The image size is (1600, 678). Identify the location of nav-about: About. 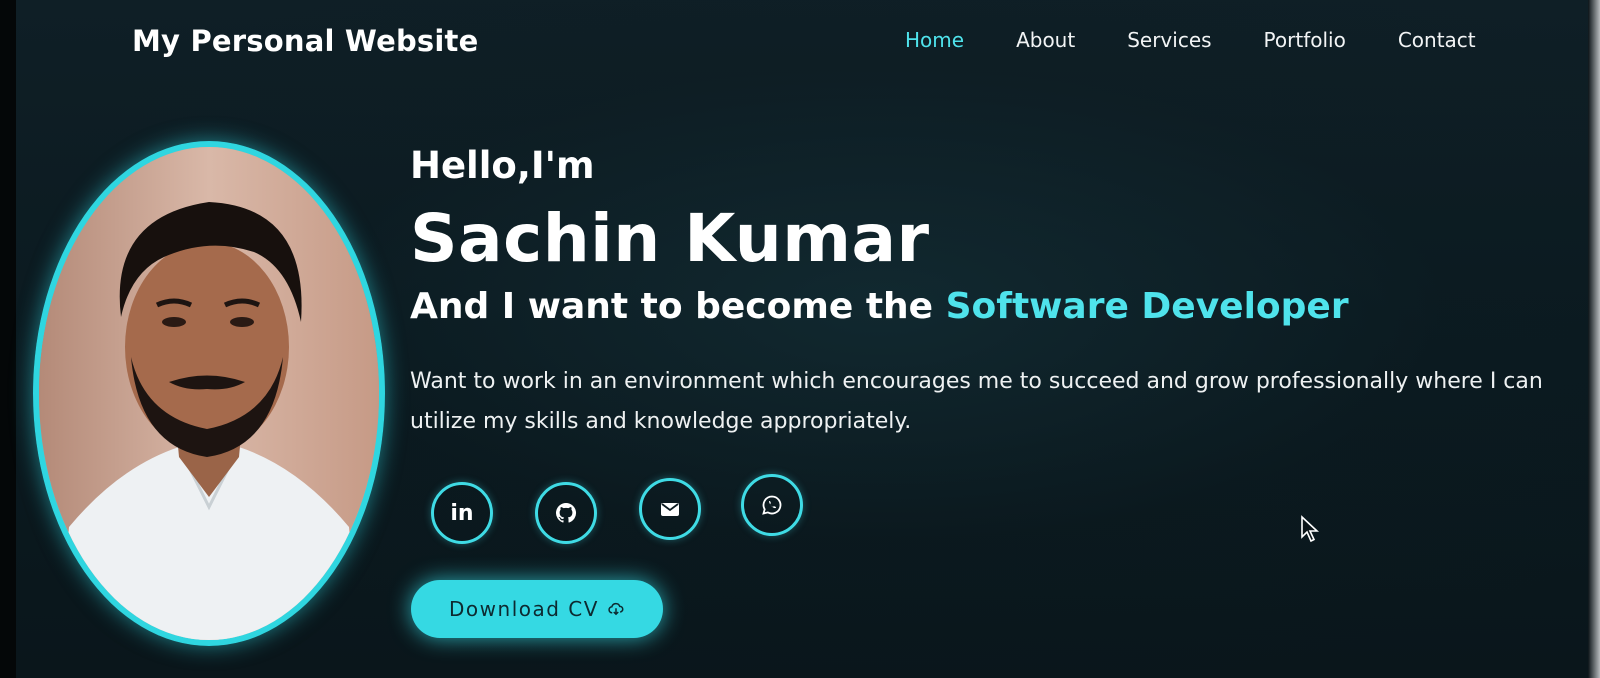
(1045, 40).